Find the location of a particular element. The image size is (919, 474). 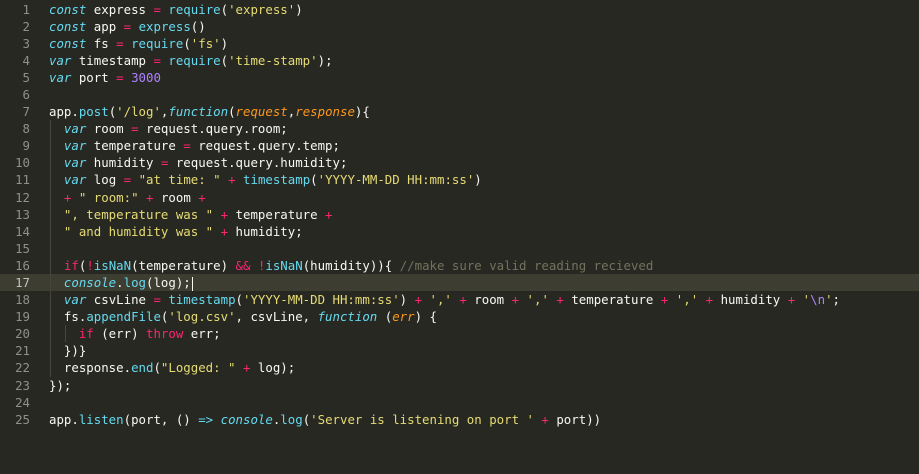

line-number: 15 is located at coordinates (22, 248).